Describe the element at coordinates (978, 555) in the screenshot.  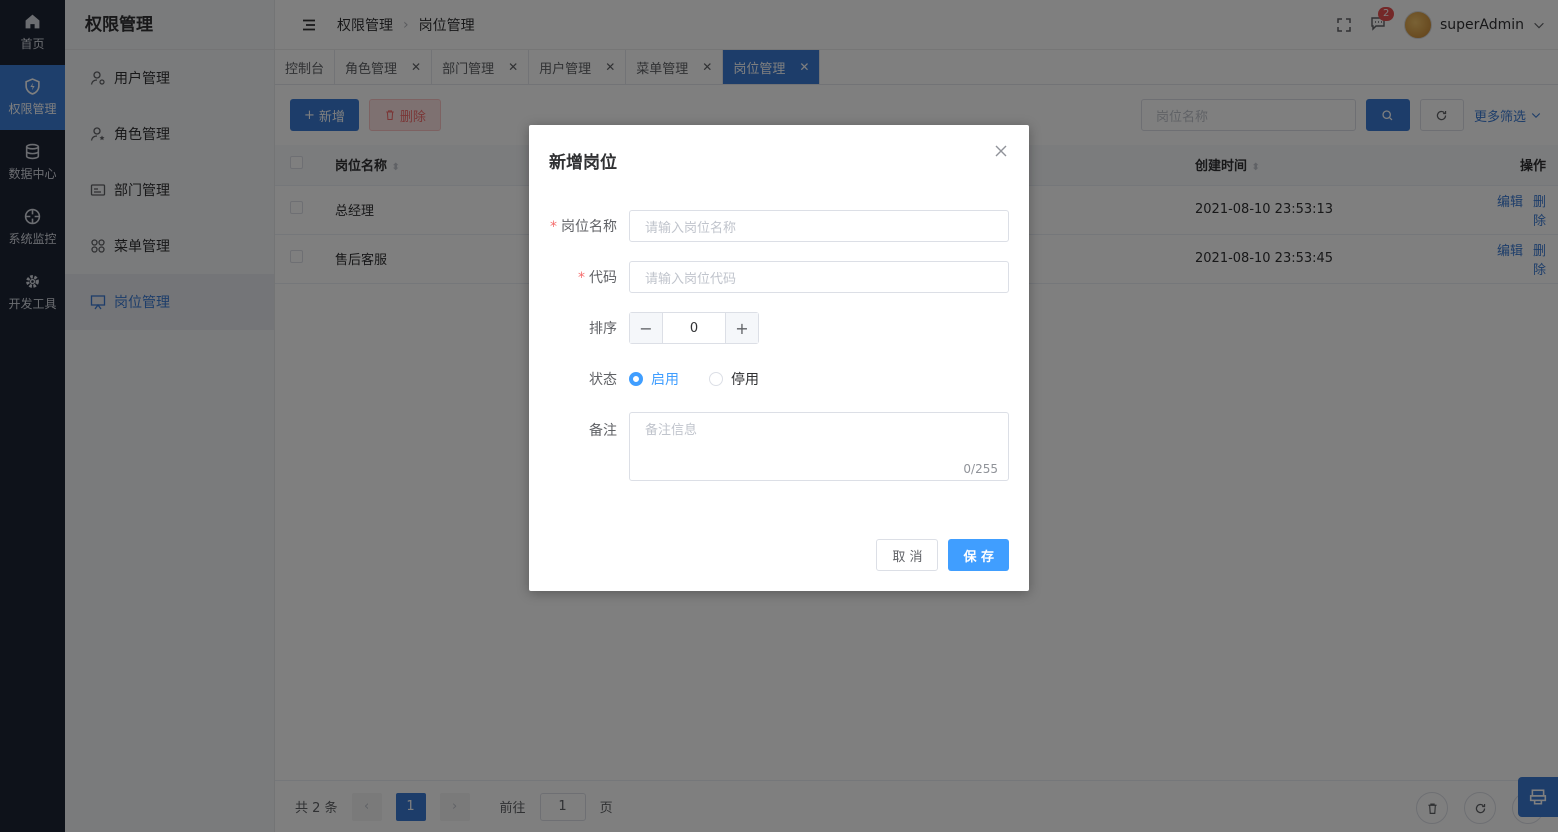
I see `save-button: 保 存` at that location.